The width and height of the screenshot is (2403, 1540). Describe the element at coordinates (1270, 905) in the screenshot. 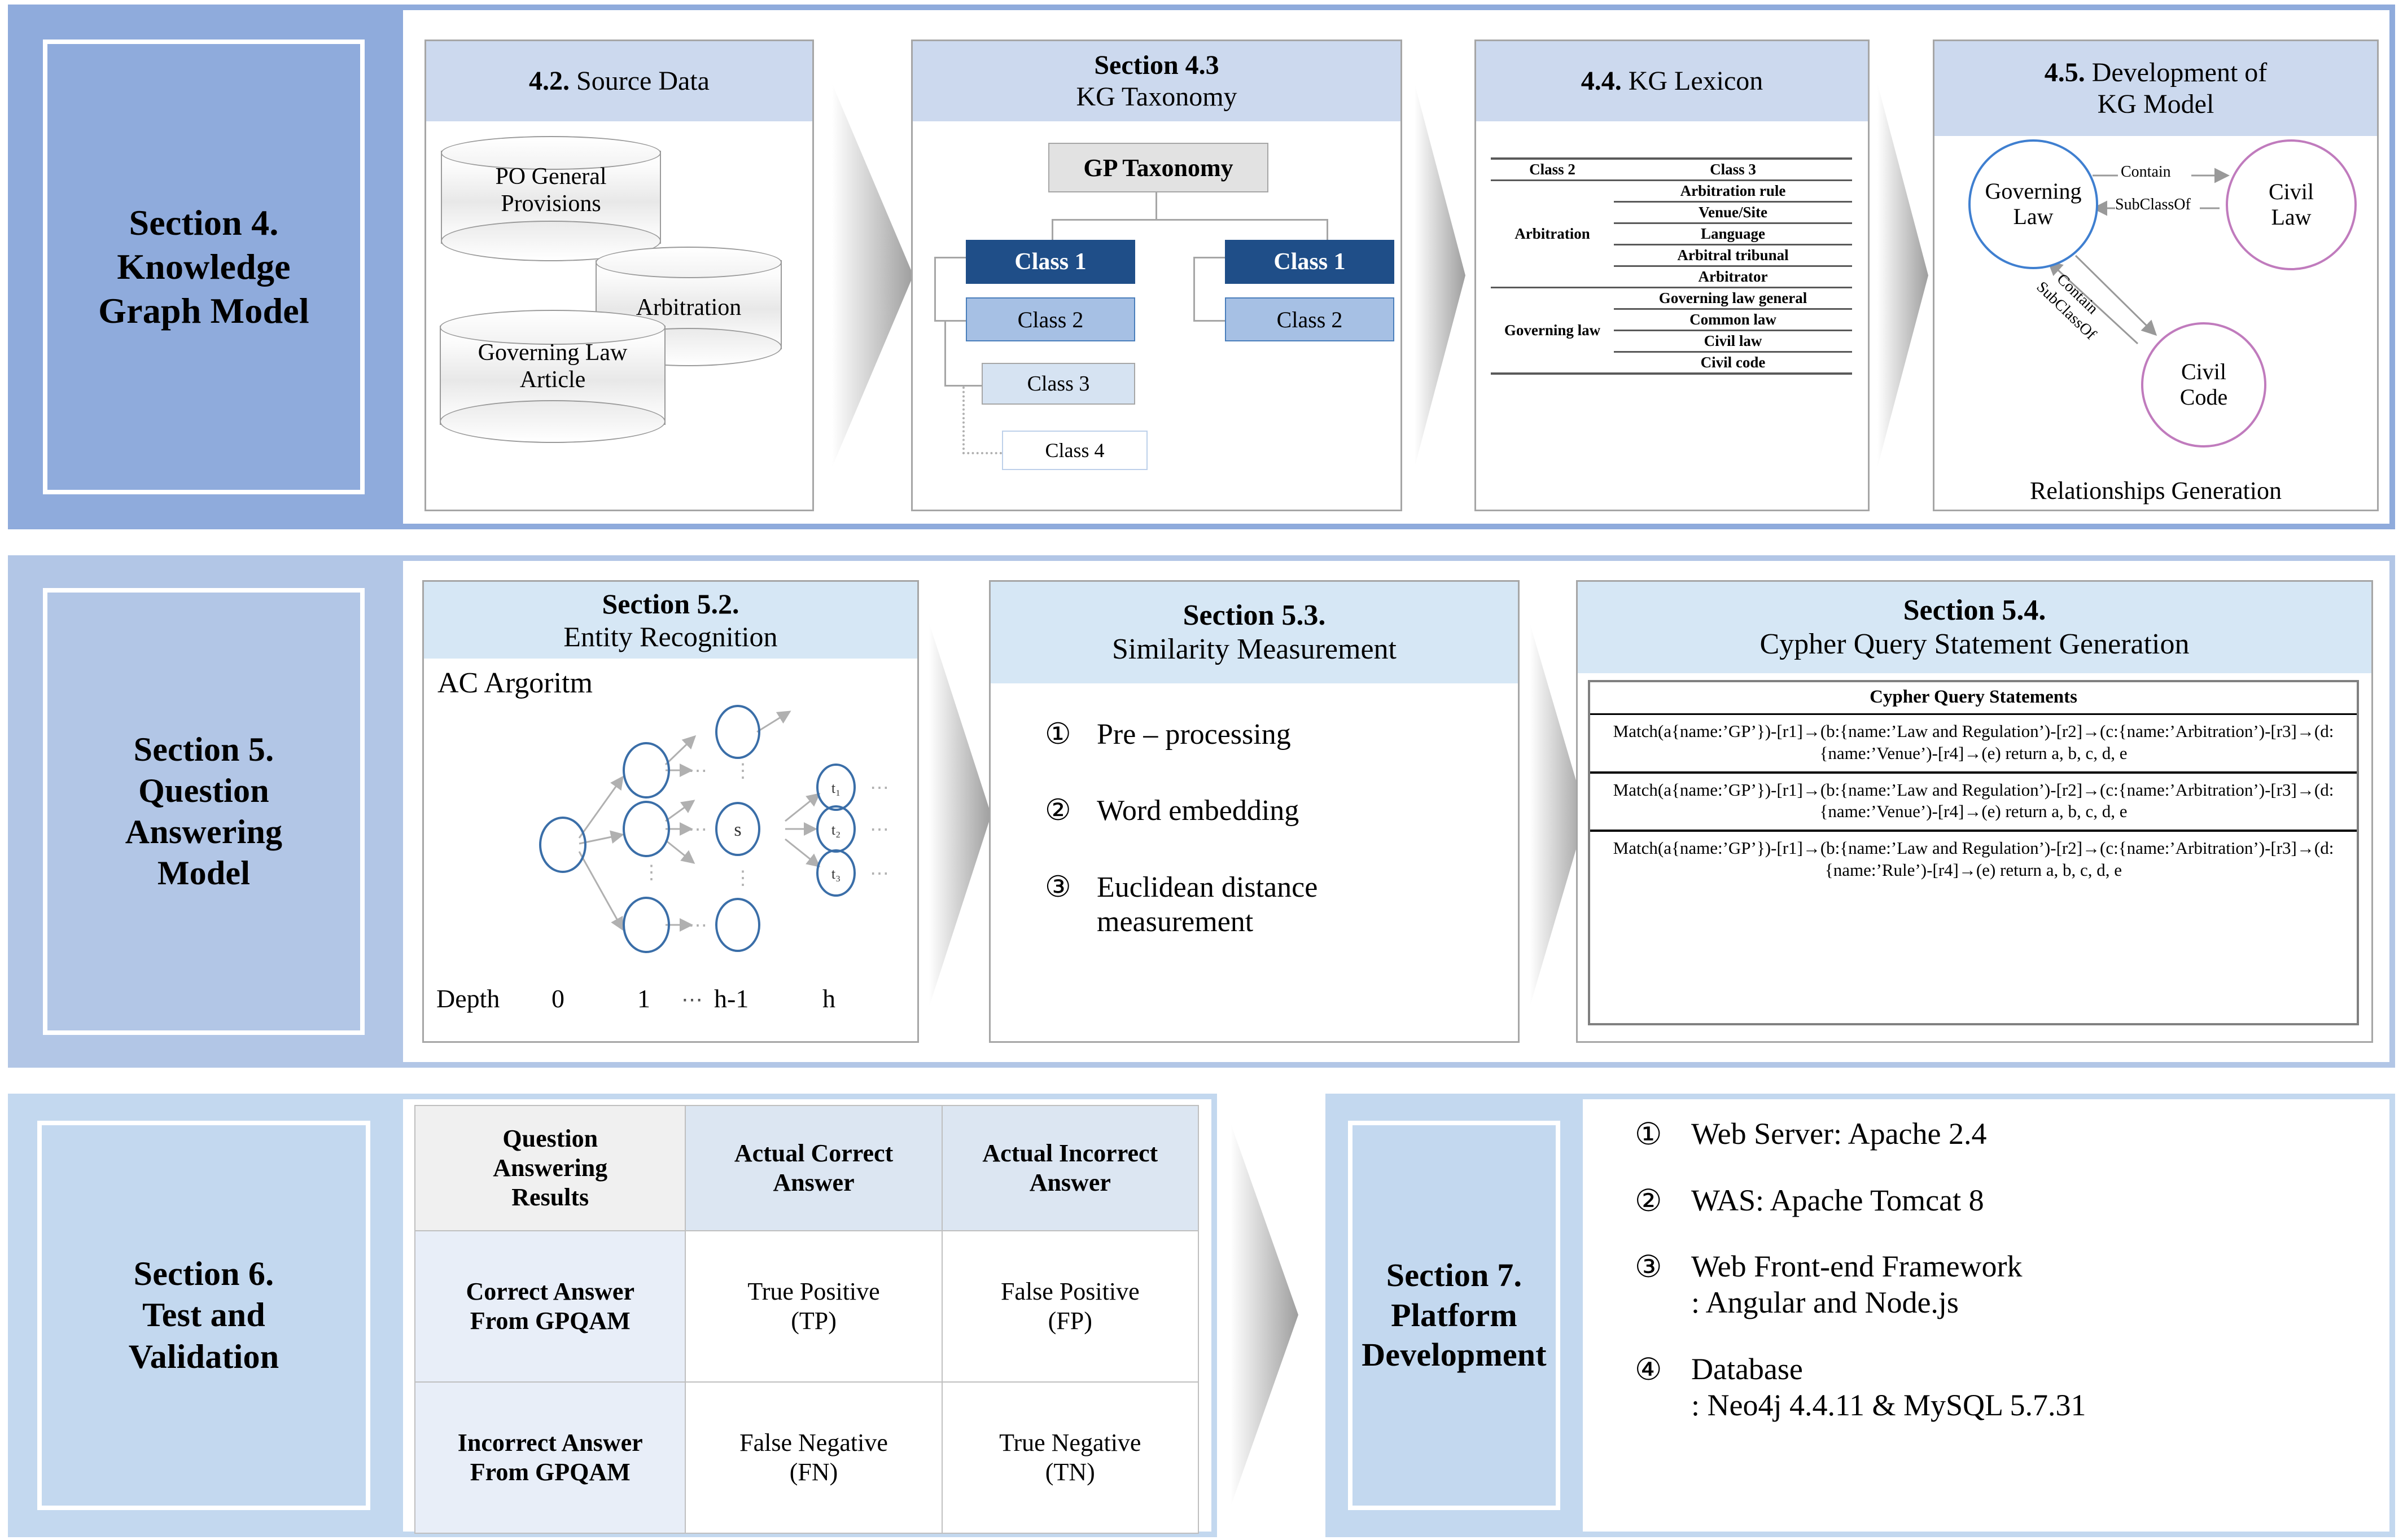

I see `list-item: ③ Euclidean distance measurement` at that location.